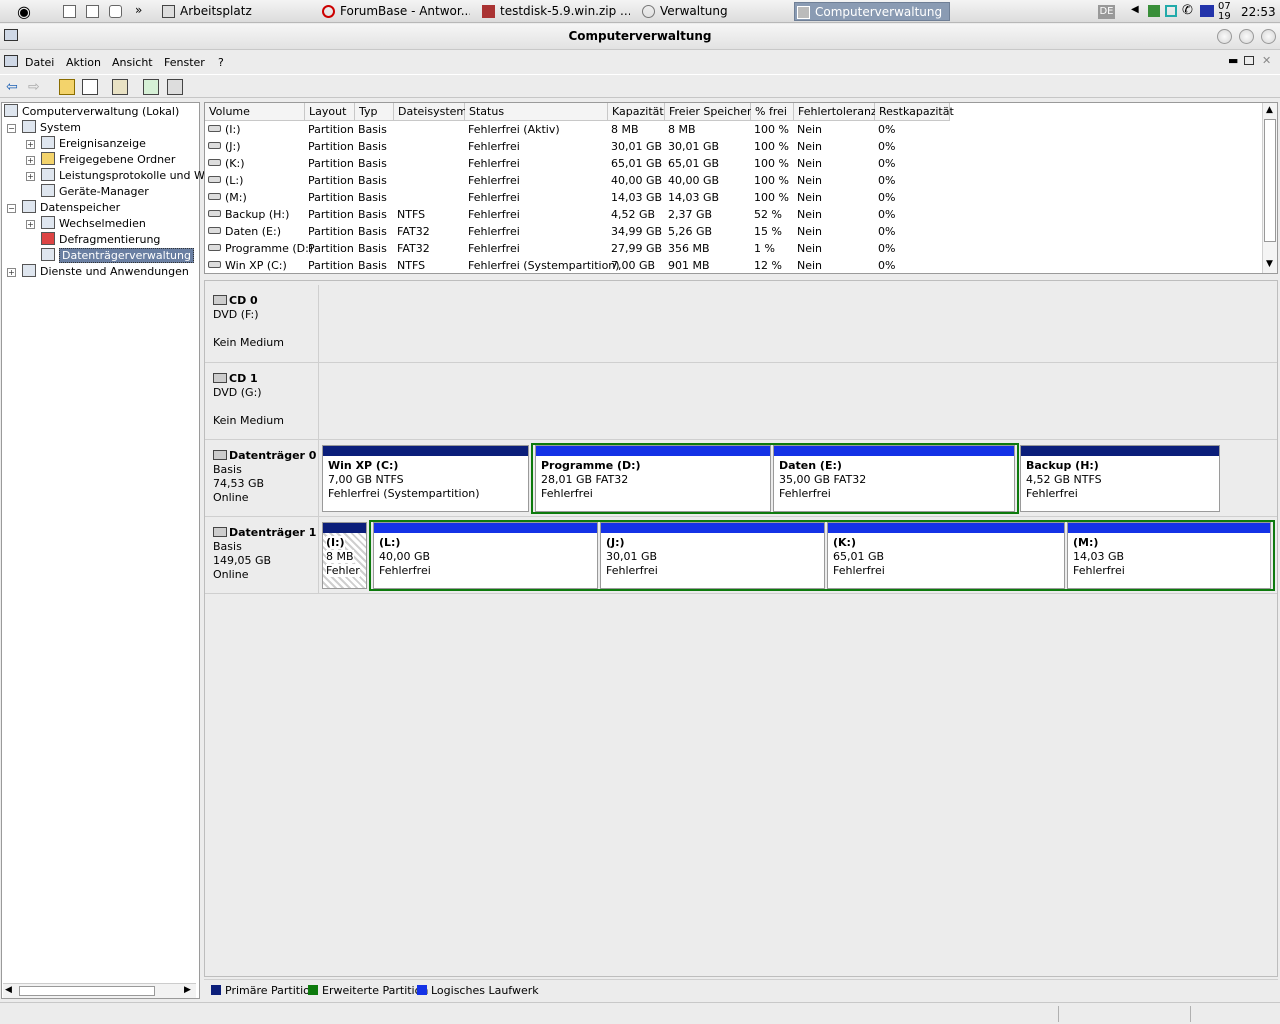 This screenshot has height=1024, width=1280. What do you see at coordinates (894, 478) in the screenshot?
I see `partition-daten-e: Daten (E:) 35,00 GB FAT32 Fehlerfrei` at bounding box center [894, 478].